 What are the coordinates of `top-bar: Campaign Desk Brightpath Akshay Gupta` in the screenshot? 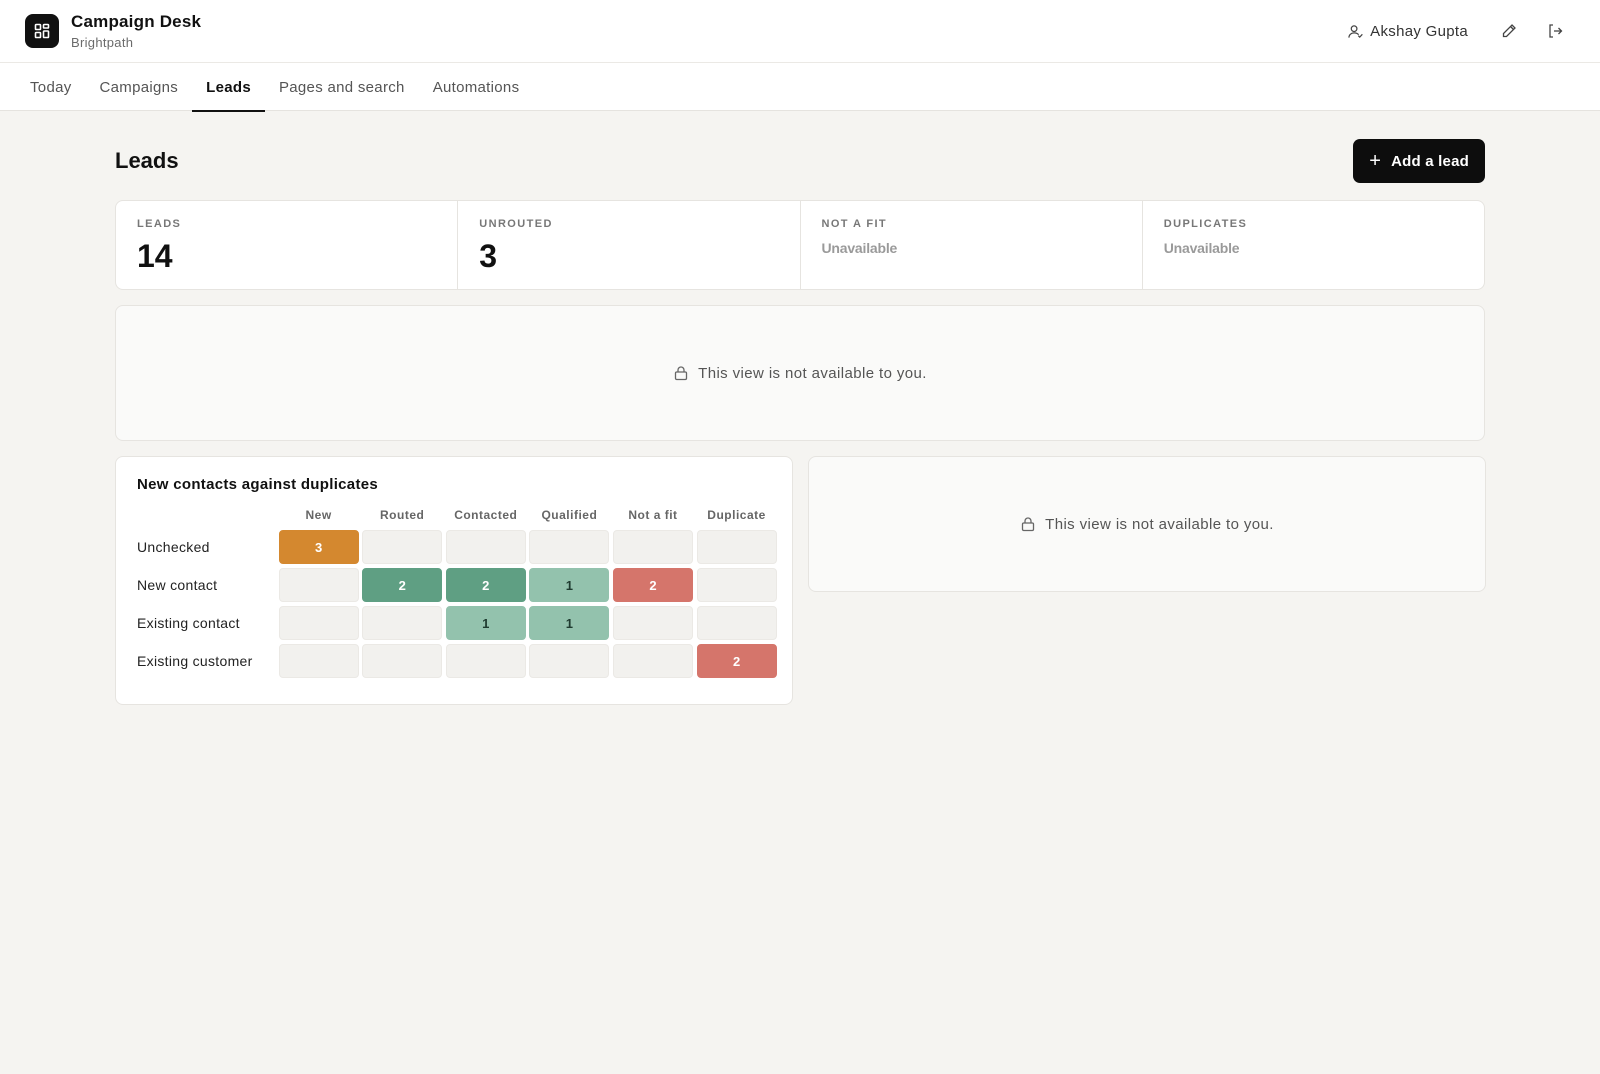 It's located at (800, 31).